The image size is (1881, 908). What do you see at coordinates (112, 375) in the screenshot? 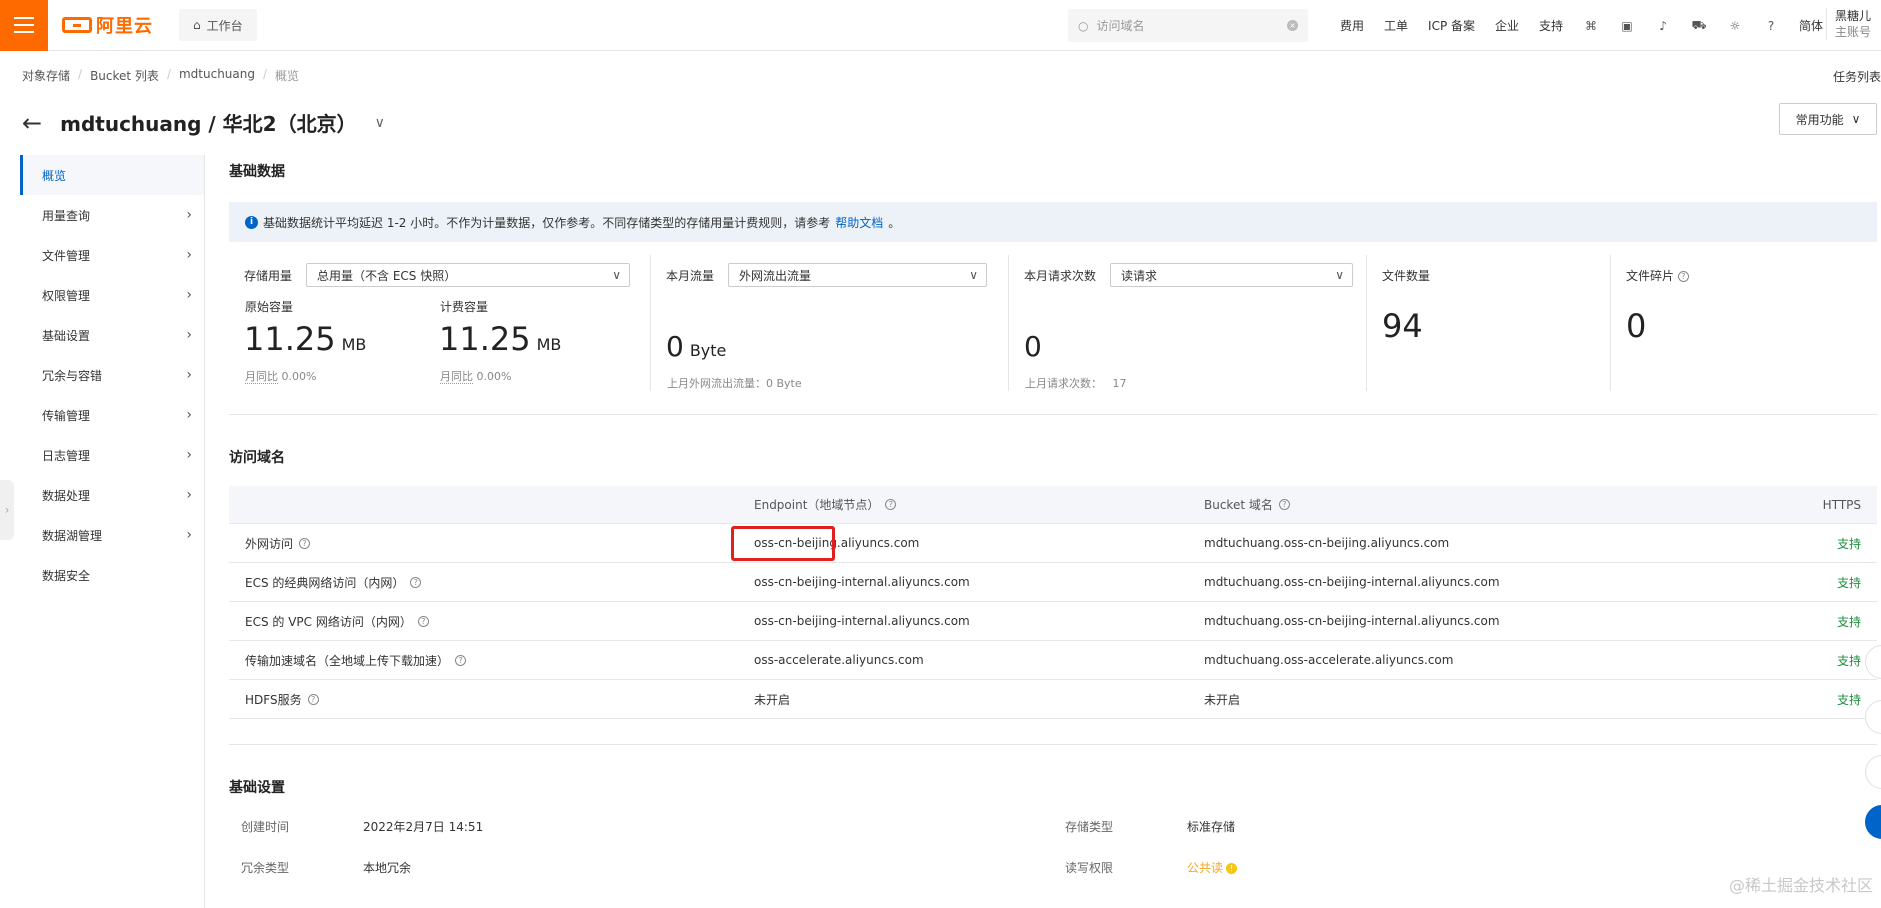
I see `sidebar-item-redundancy: 冗余与容错 ›` at bounding box center [112, 375].